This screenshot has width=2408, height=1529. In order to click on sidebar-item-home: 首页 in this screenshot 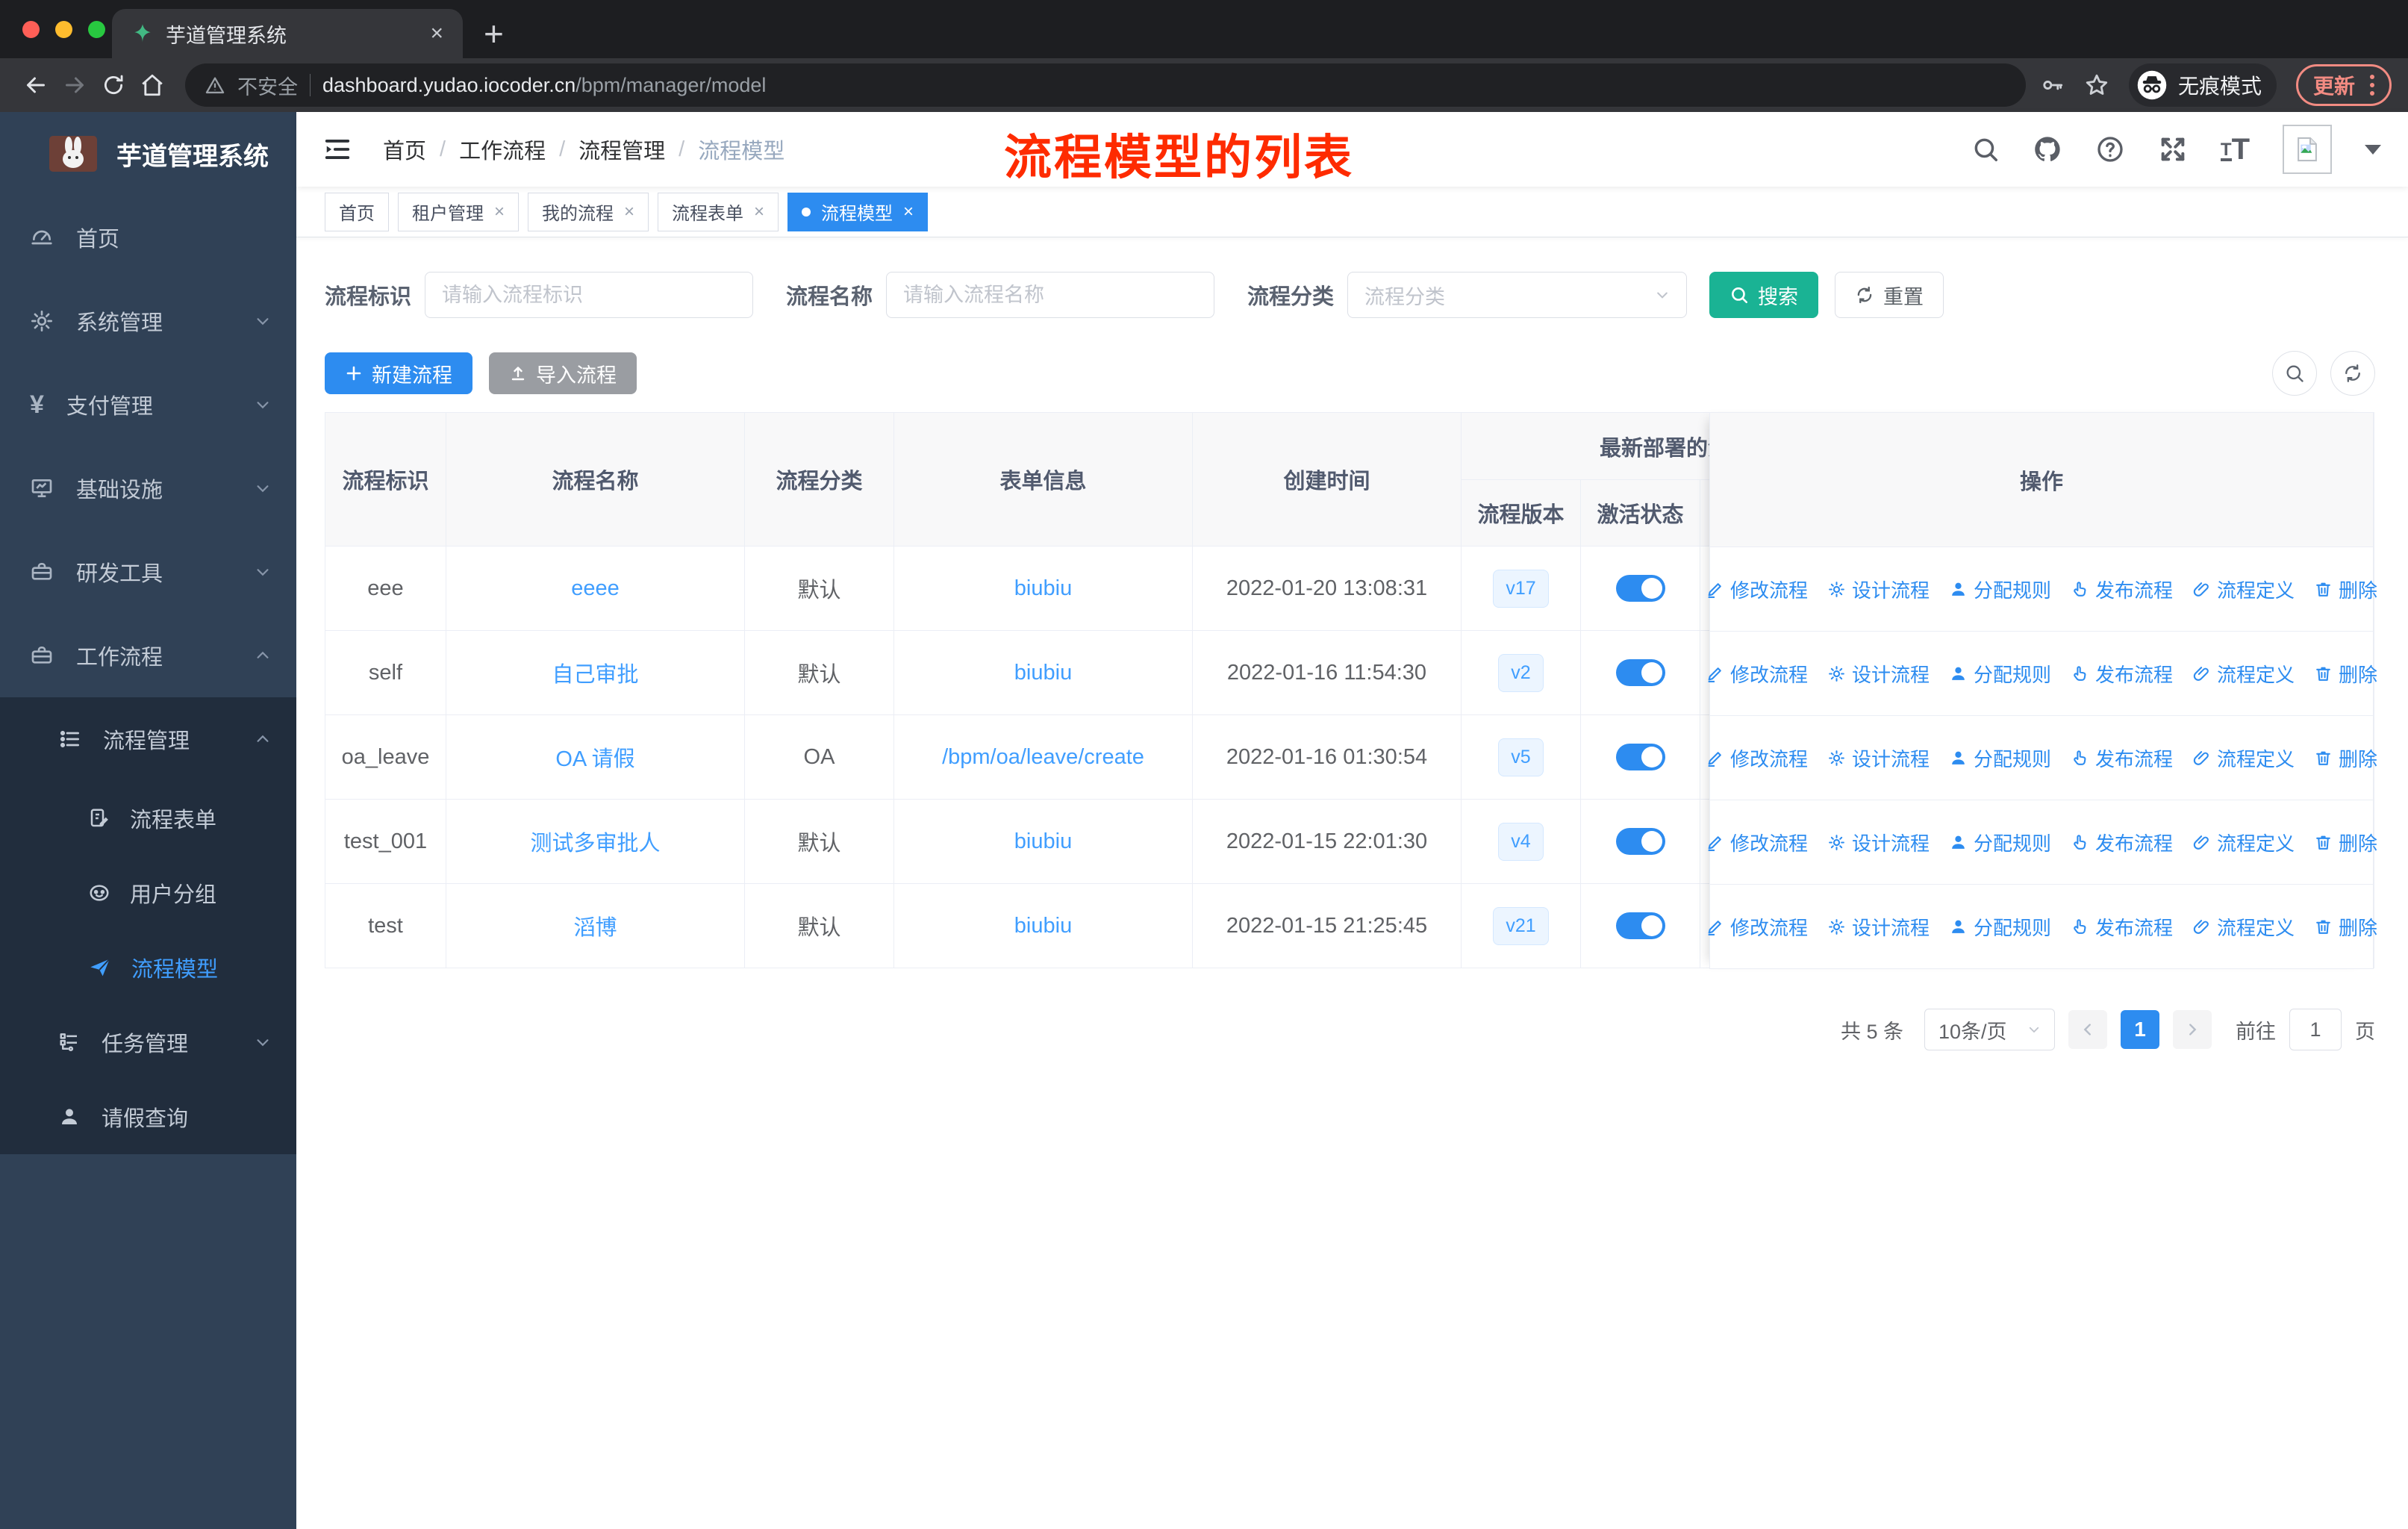, I will do `click(148, 238)`.